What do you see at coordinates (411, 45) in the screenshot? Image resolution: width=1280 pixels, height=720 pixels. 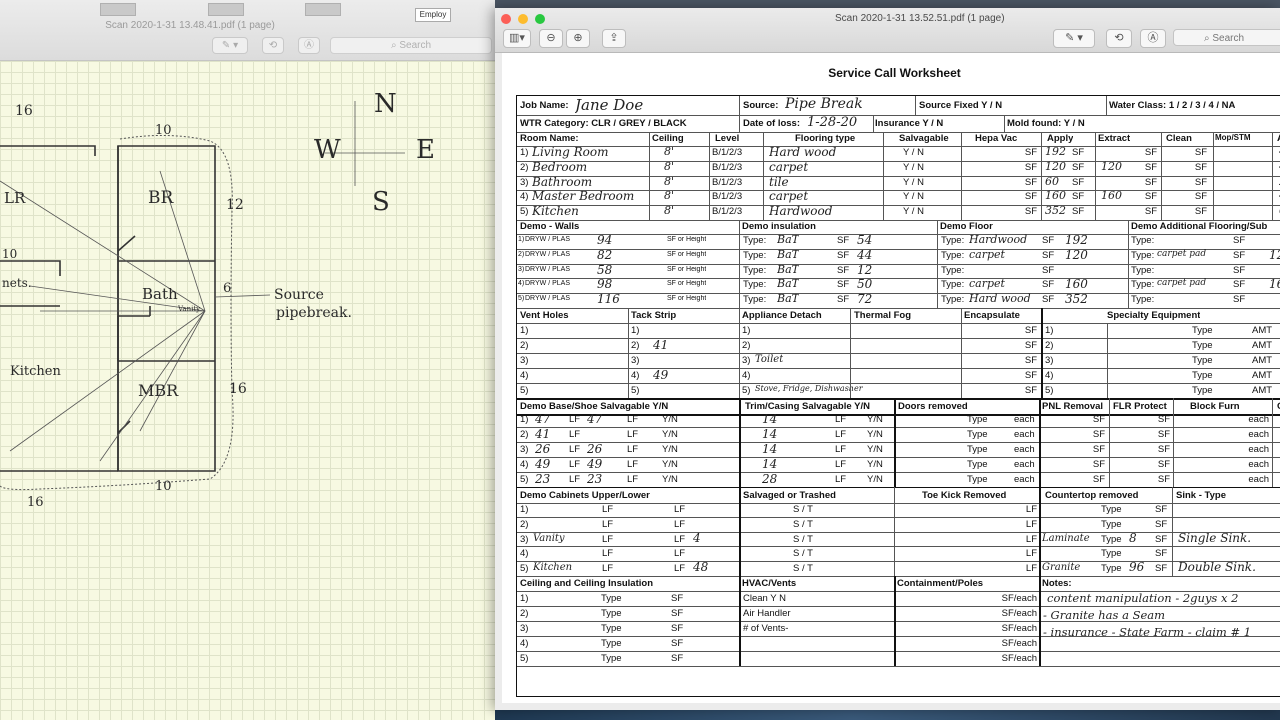 I see `back-search-input: ⌕ Search` at bounding box center [411, 45].